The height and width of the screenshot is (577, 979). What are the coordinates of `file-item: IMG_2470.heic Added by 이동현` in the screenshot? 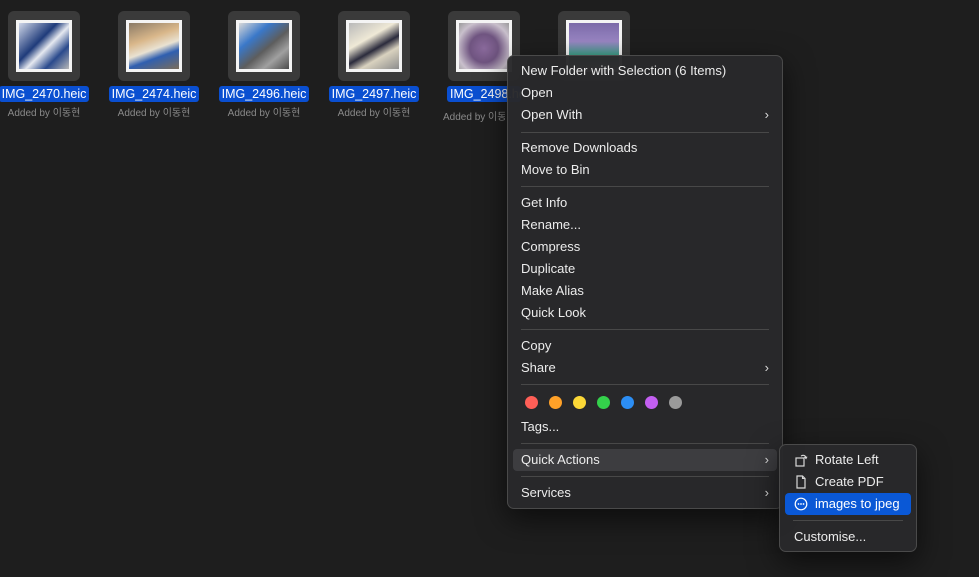 It's located at (49, 65).